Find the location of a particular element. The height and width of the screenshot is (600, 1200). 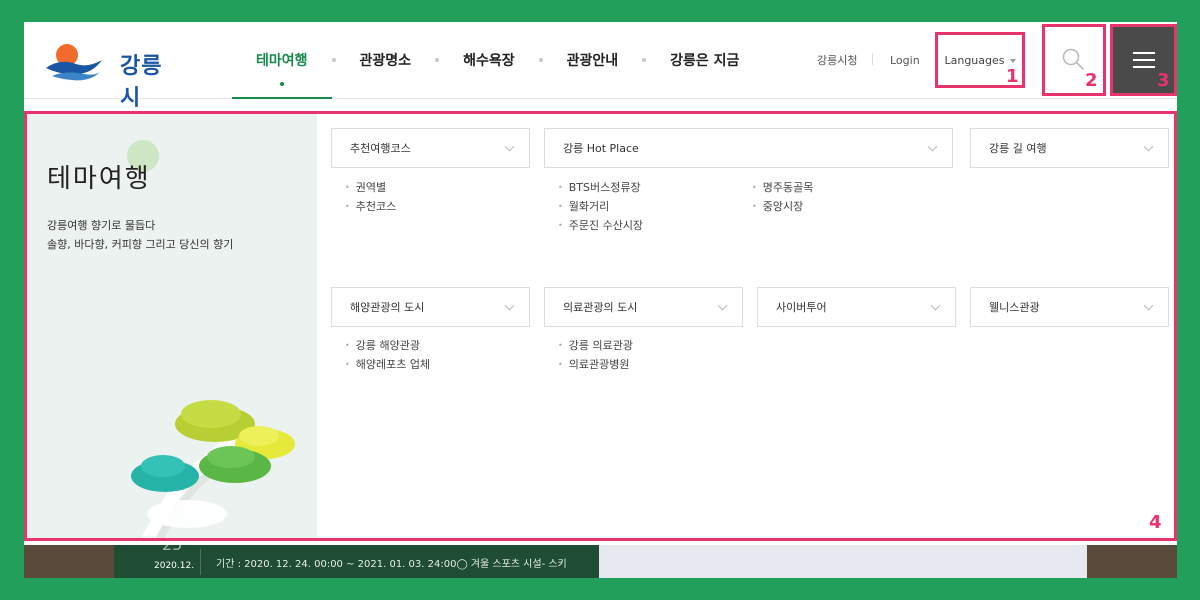

nav-label: 테마여행 is located at coordinates (282, 61).